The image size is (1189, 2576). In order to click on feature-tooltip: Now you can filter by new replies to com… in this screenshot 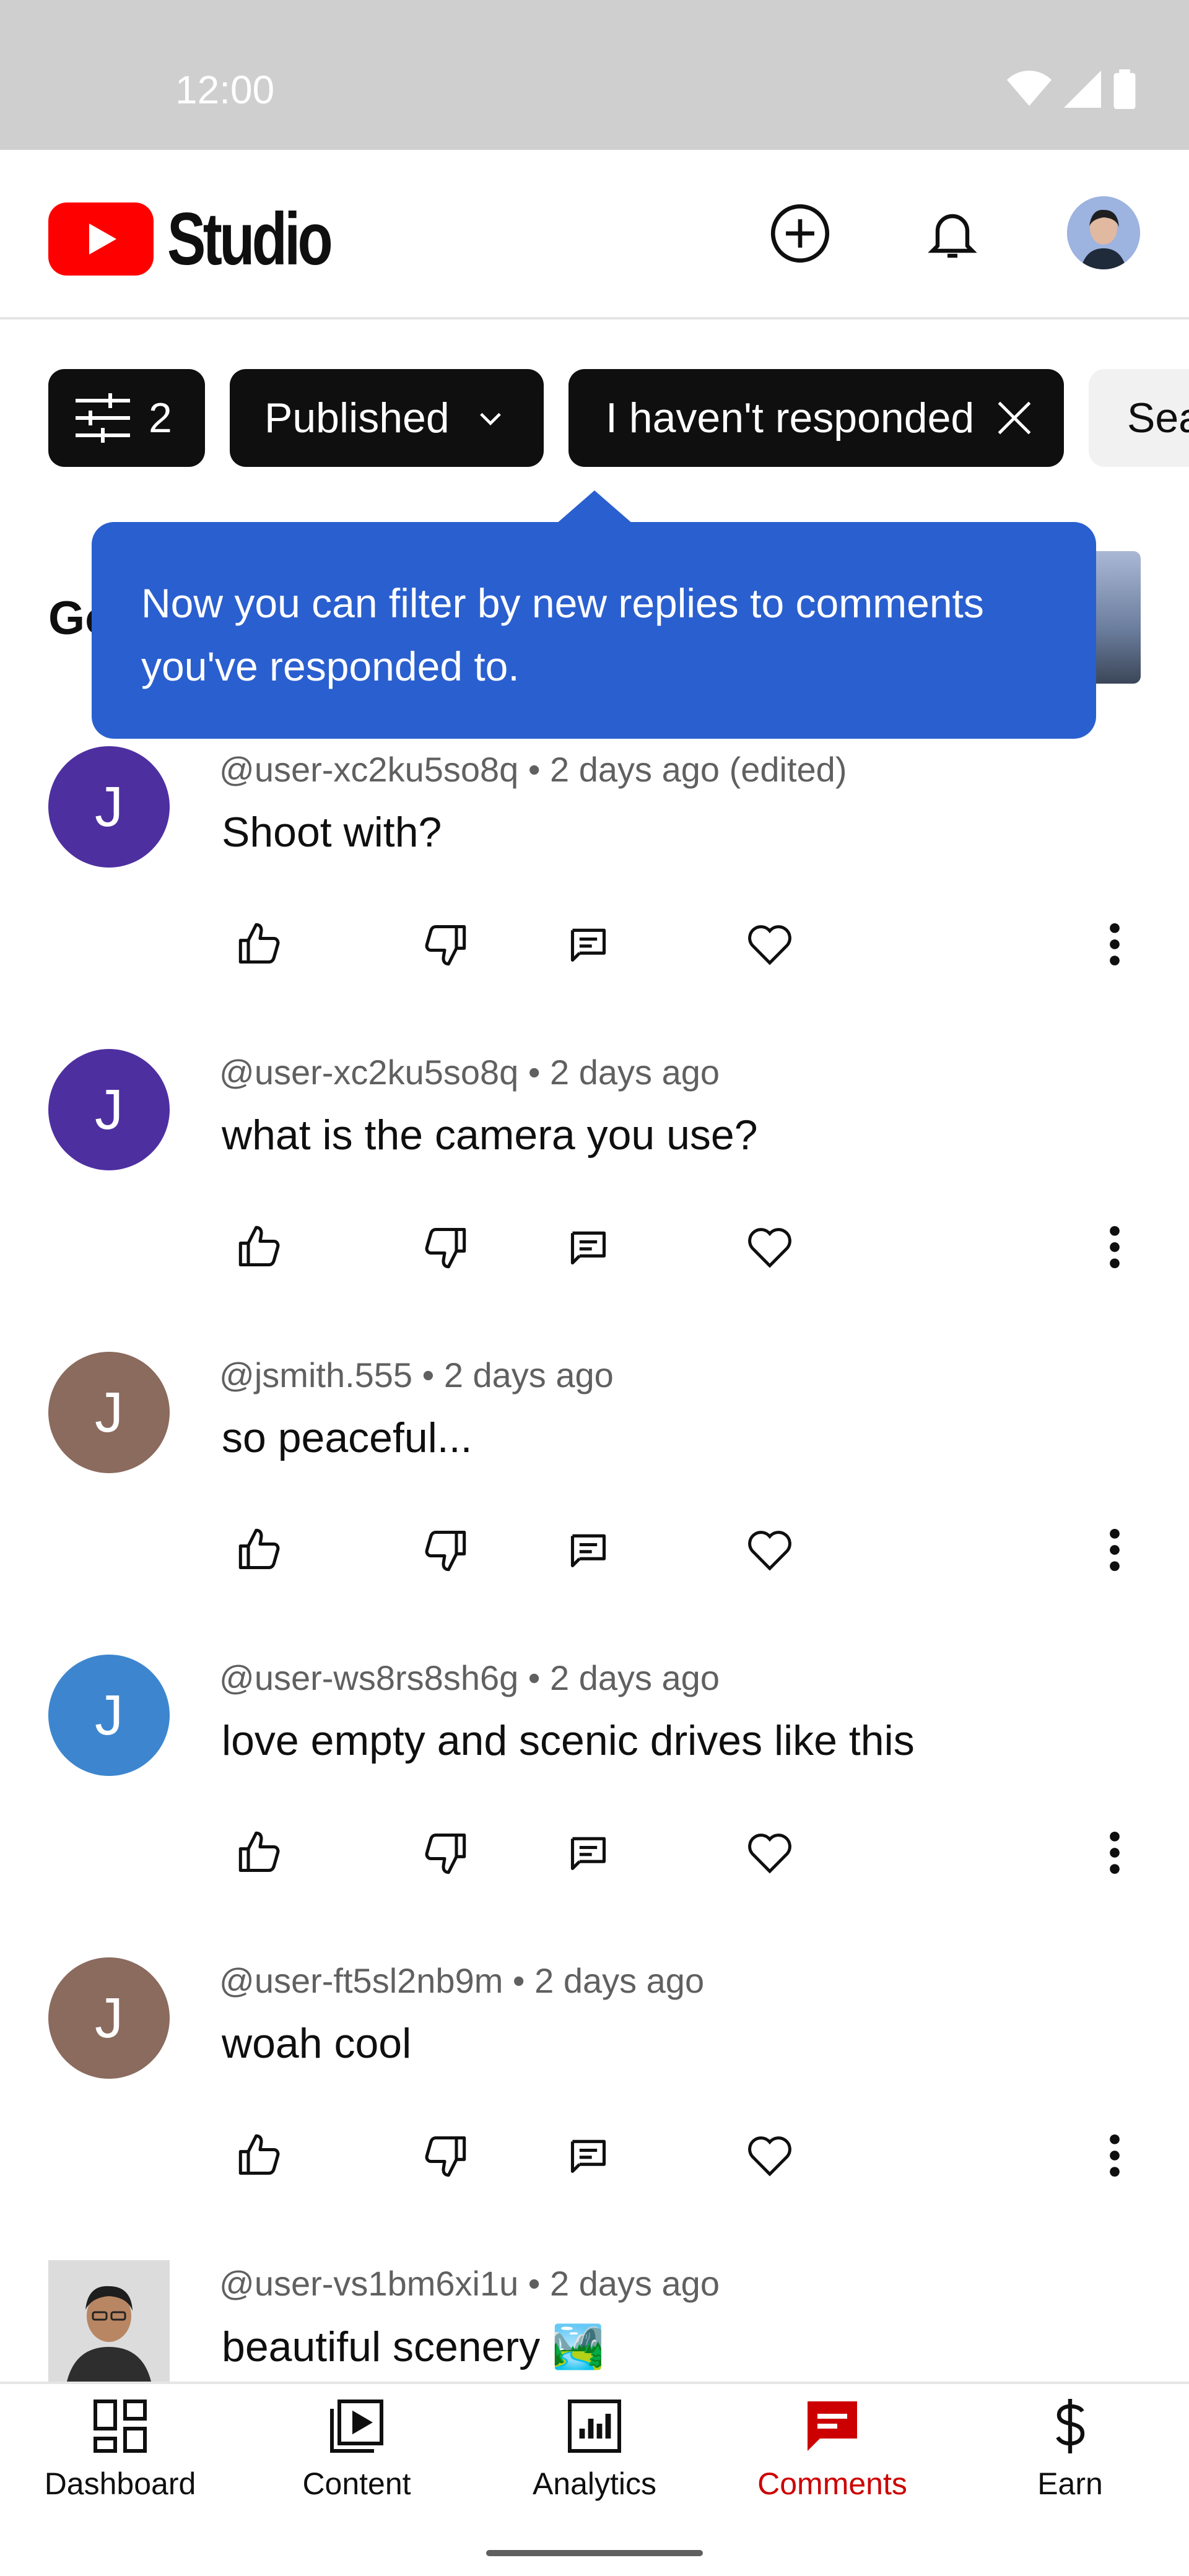, I will do `click(594, 630)`.